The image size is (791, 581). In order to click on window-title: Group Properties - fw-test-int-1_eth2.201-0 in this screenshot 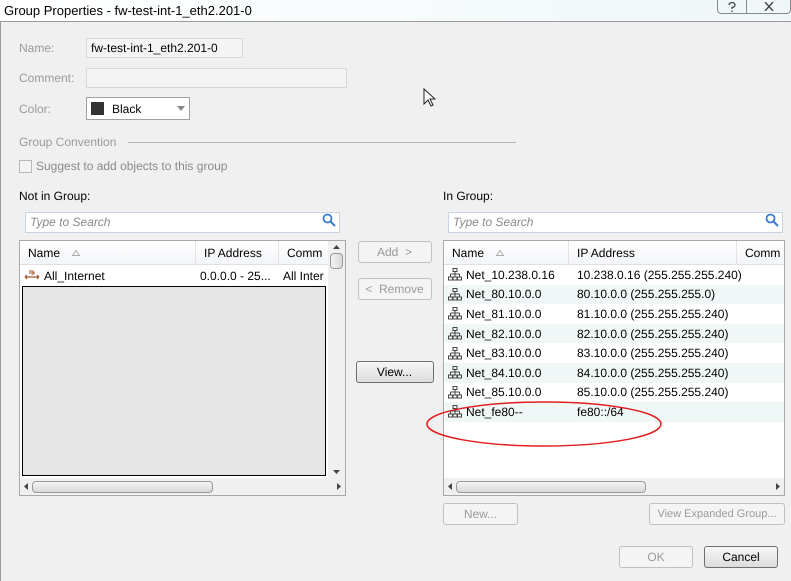, I will do `click(128, 11)`.